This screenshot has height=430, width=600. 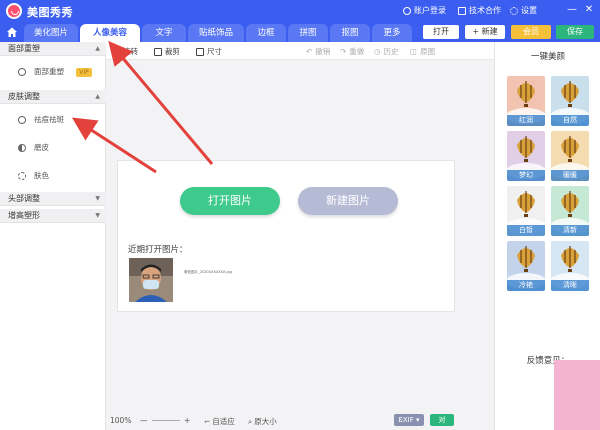 What do you see at coordinates (41, 175) in the screenshot?
I see `item-label: 肤色` at bounding box center [41, 175].